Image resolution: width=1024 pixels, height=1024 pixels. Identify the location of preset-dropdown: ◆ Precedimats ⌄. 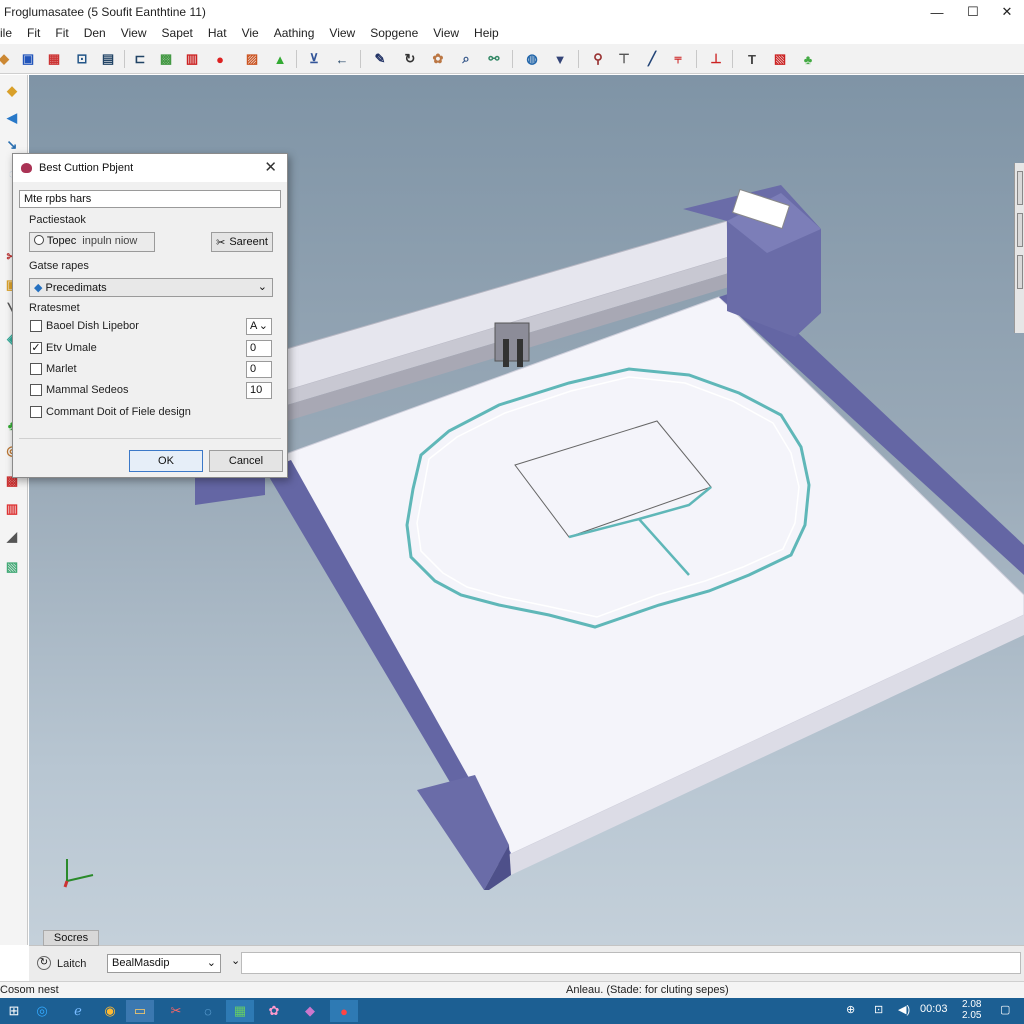
(151, 287).